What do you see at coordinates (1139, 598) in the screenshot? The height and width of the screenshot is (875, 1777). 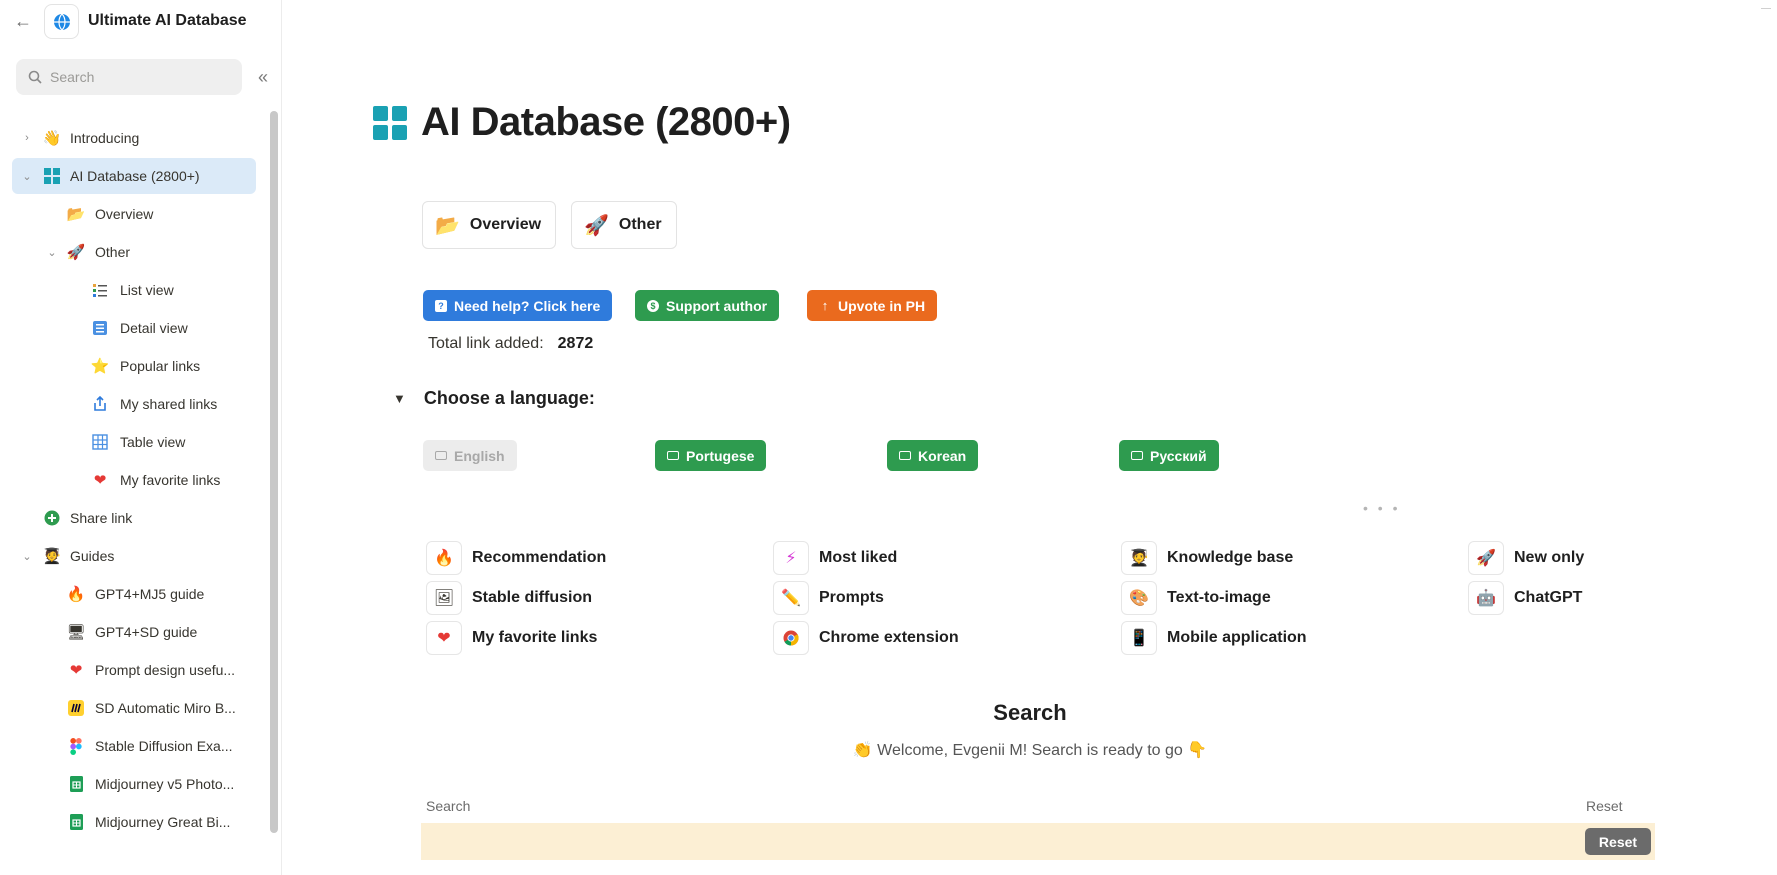 I see `palette-icon: 🎨` at bounding box center [1139, 598].